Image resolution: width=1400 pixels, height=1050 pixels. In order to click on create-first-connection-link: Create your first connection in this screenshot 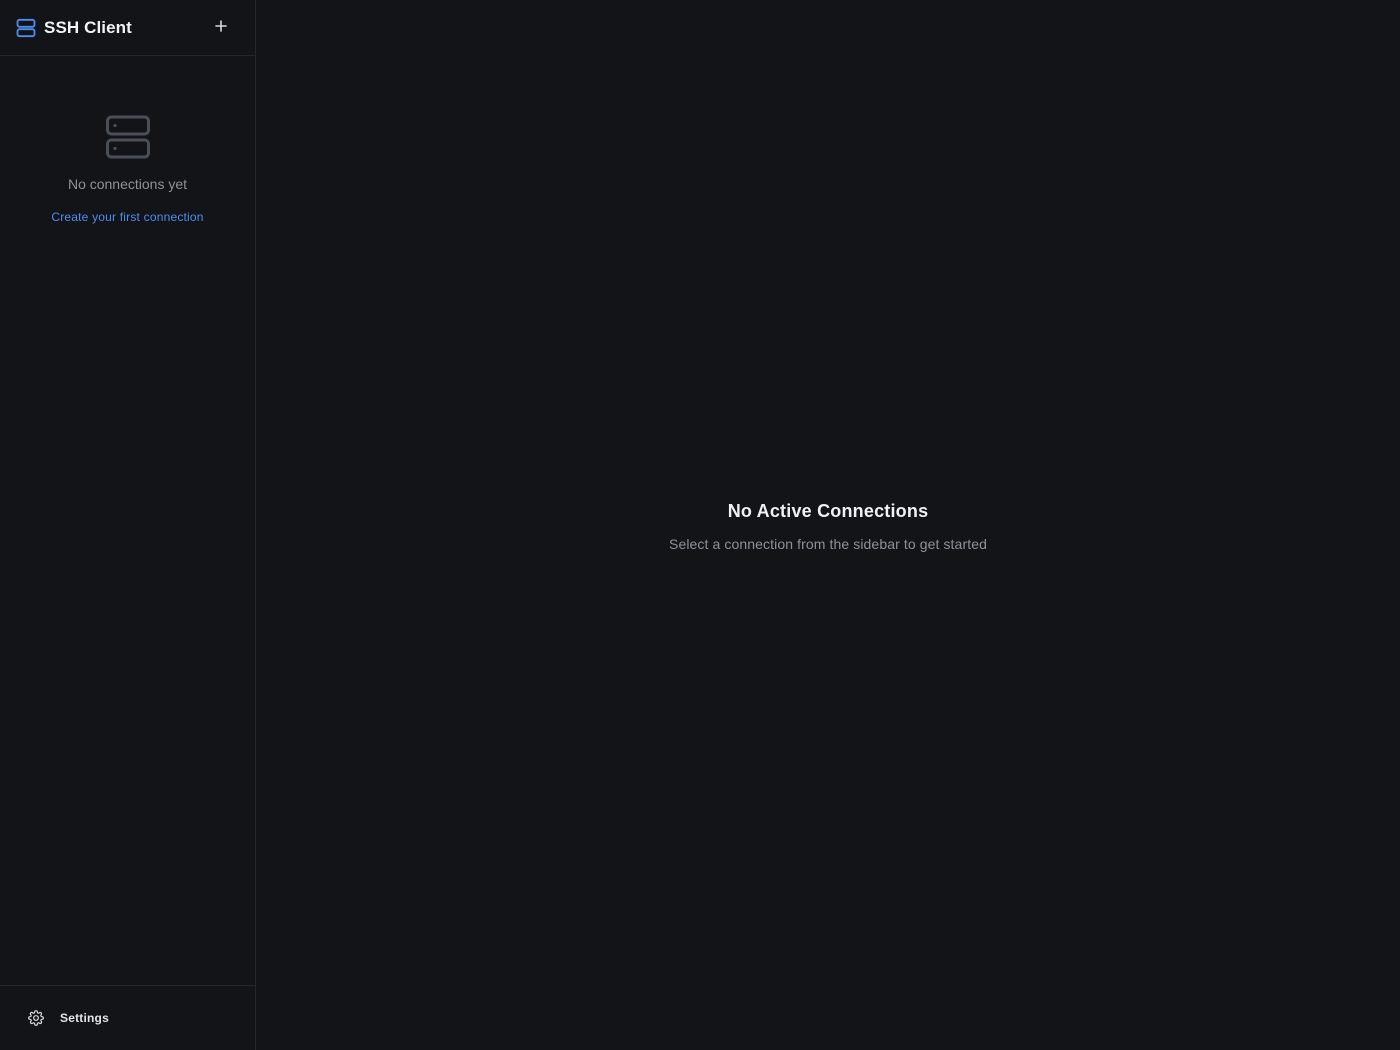, I will do `click(127, 217)`.